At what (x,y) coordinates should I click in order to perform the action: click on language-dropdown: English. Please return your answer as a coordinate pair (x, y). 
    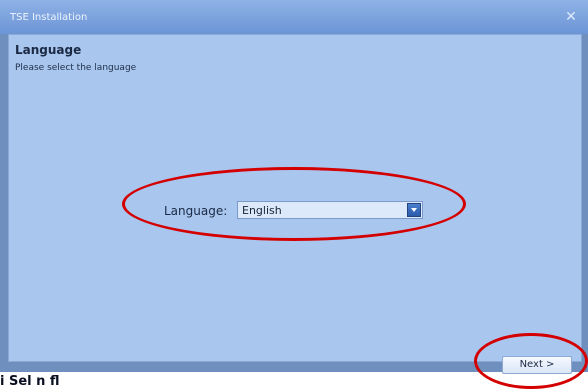
    Looking at the image, I should click on (330, 210).